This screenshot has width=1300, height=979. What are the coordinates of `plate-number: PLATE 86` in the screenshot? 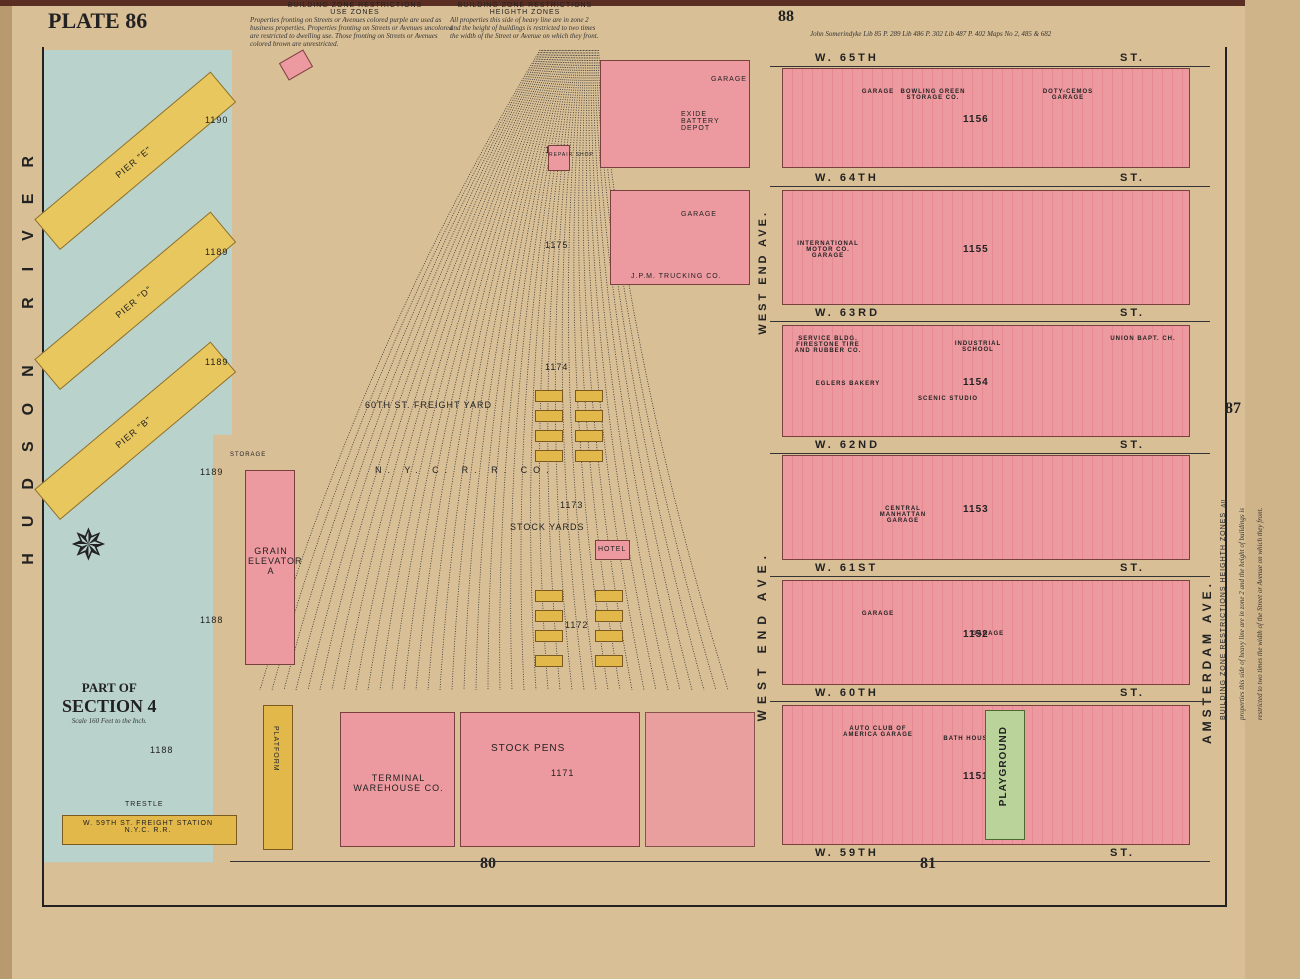 It's located at (98, 20).